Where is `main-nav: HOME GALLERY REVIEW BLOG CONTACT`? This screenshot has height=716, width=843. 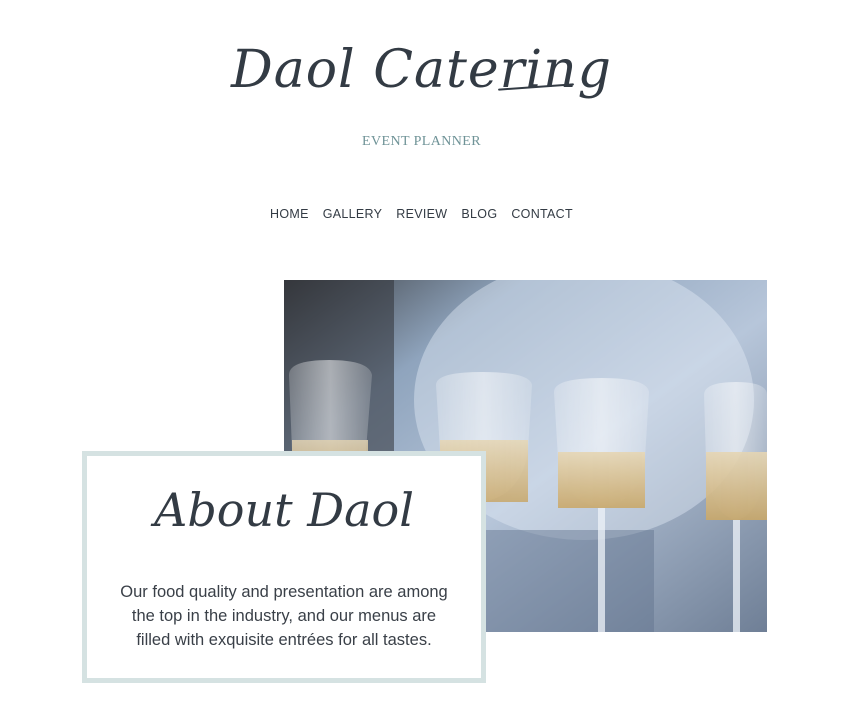
main-nav: HOME GALLERY REVIEW BLOG CONTACT is located at coordinates (421, 214).